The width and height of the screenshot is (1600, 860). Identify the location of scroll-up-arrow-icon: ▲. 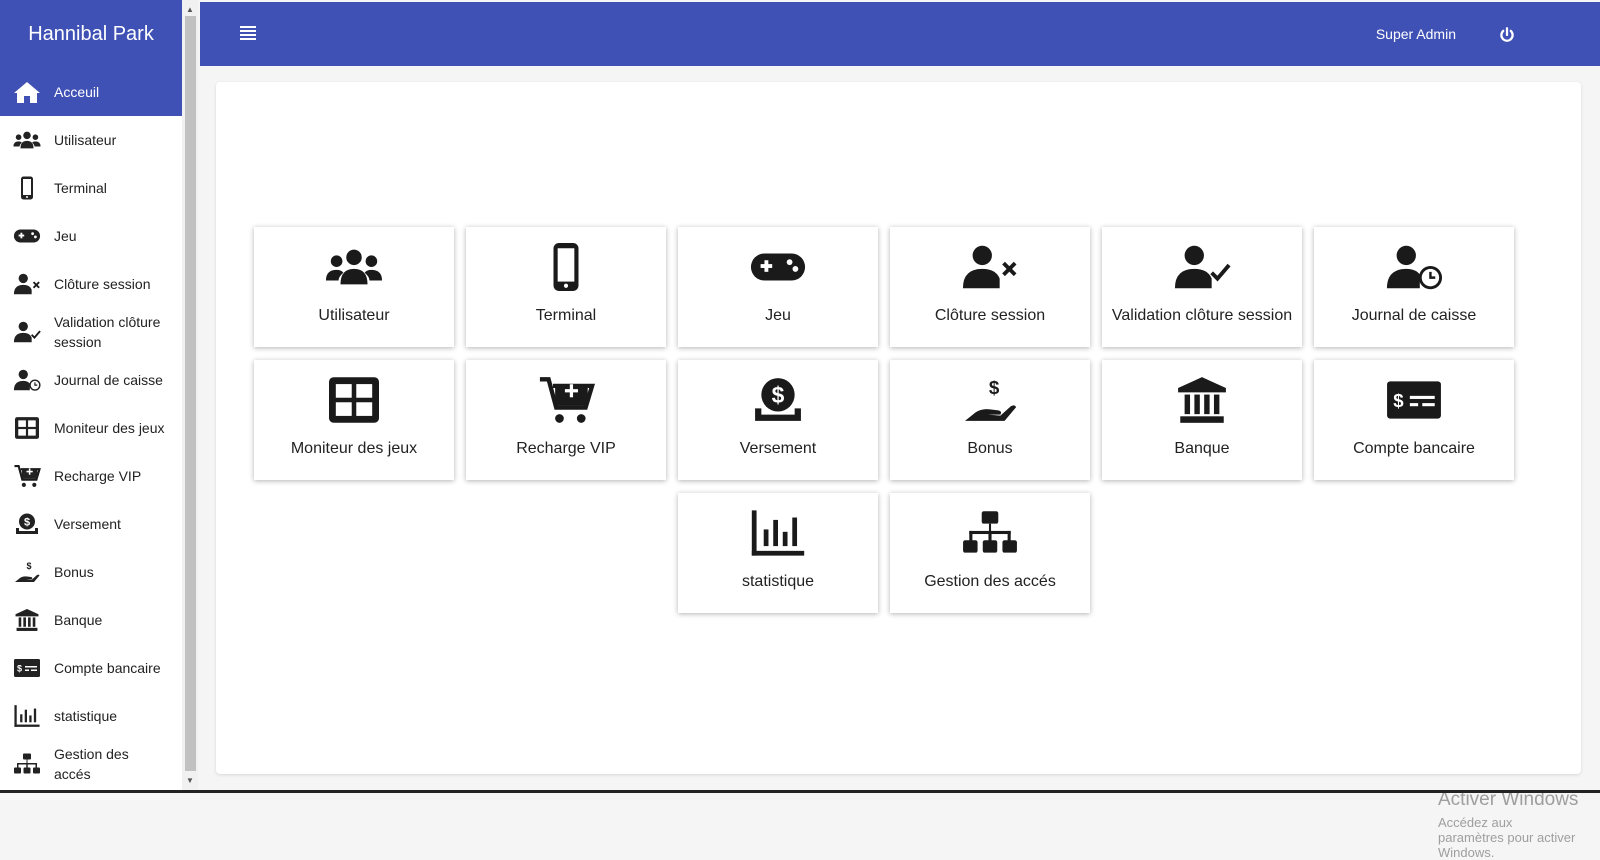
(190, 9).